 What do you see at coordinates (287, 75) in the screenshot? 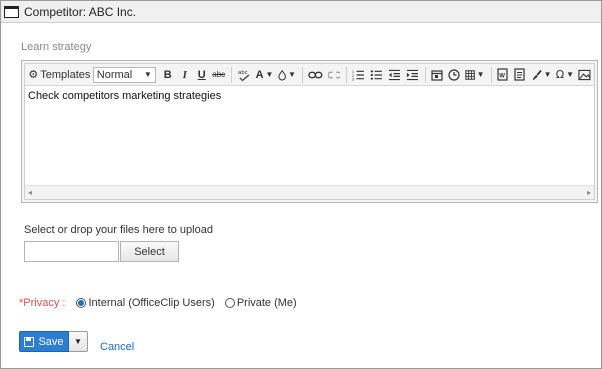
I see `highlight-color-button: ▼` at bounding box center [287, 75].